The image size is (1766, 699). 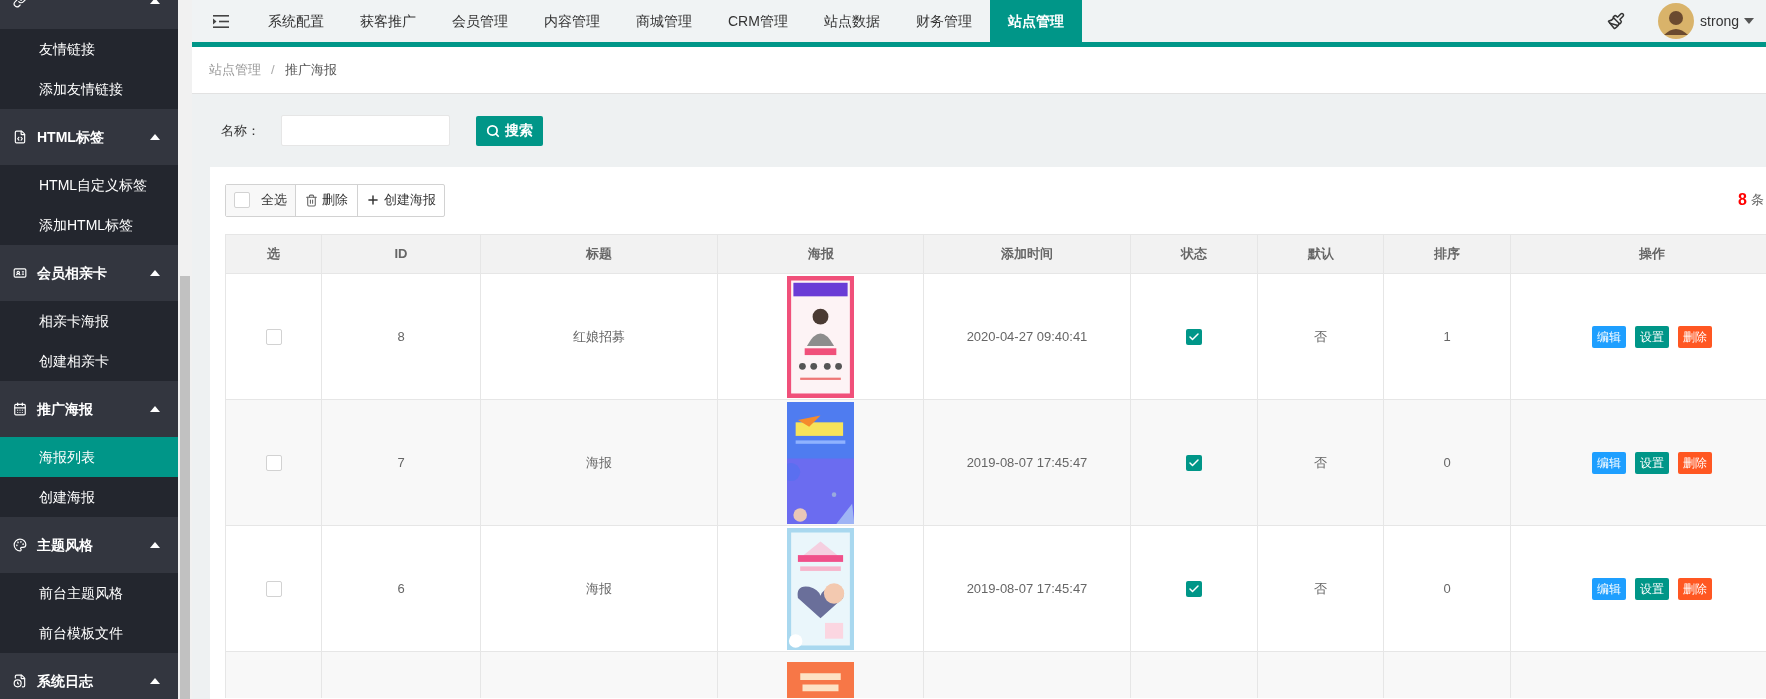 I want to click on nav-tab: CRM管理, so click(x=758, y=21).